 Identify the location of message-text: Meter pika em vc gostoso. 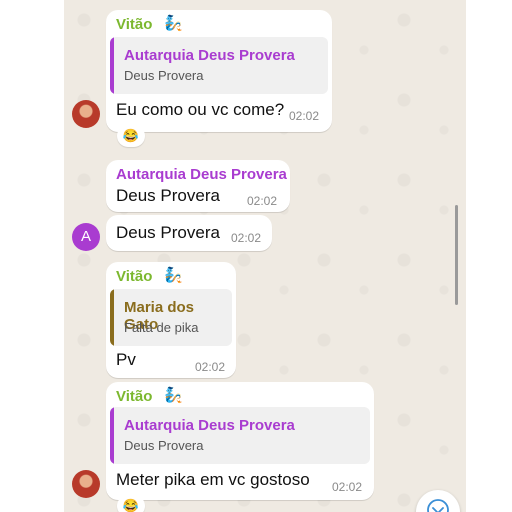
(213, 479).